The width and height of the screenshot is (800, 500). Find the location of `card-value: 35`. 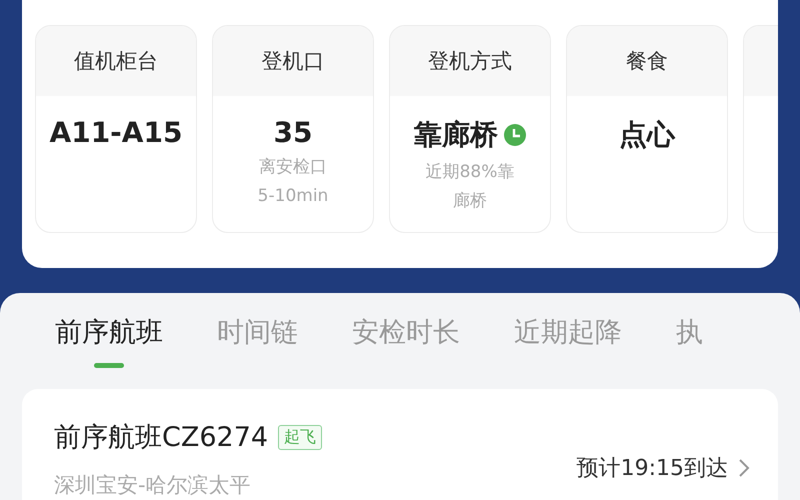

card-value: 35 is located at coordinates (293, 132).